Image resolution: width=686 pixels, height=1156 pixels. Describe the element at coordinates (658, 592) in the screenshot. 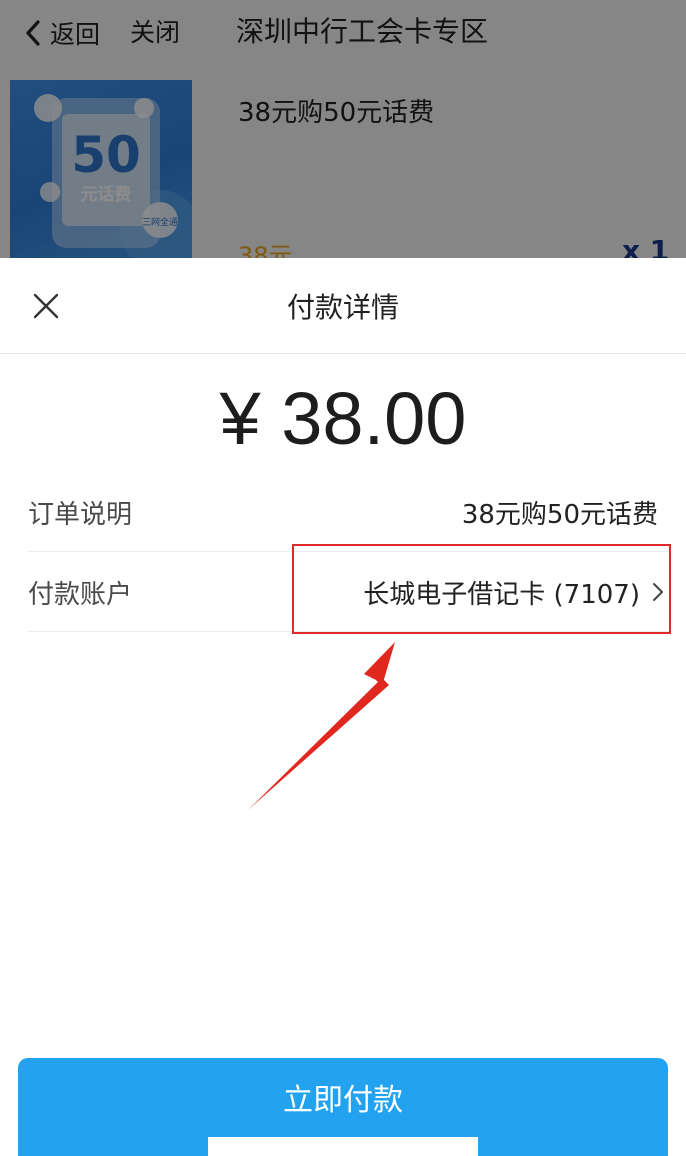

I see `chevron-right-icon` at that location.